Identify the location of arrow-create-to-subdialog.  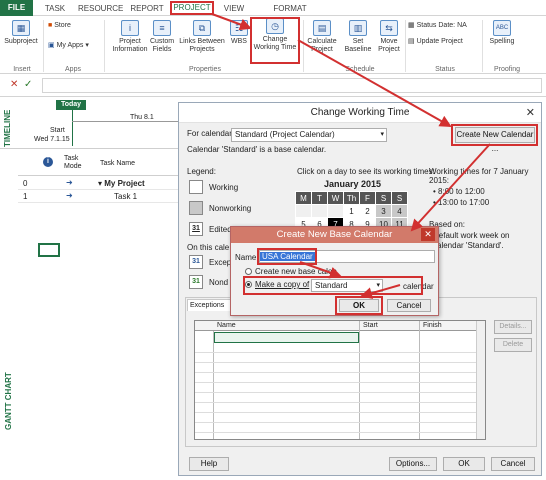
(450, 187).